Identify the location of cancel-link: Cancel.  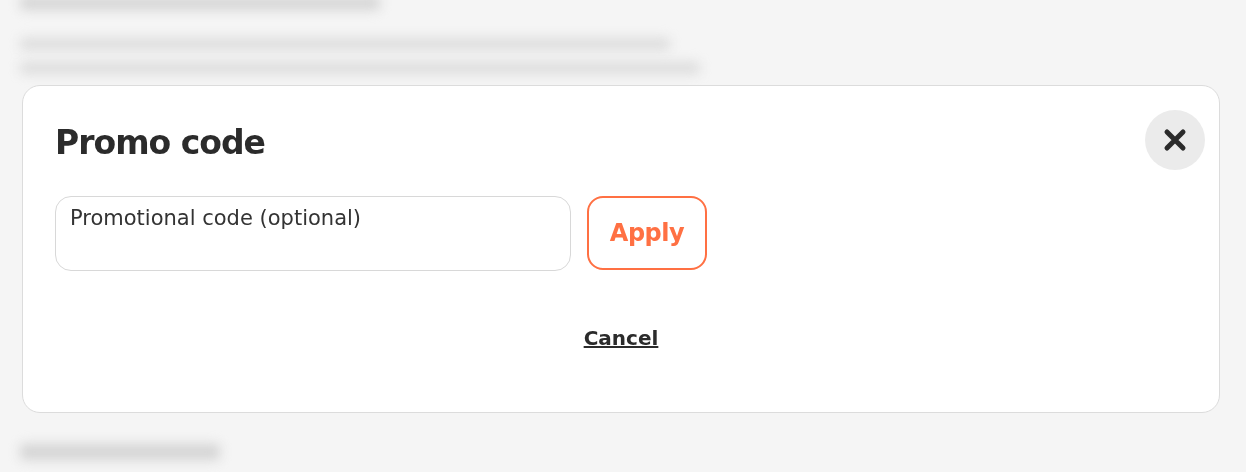
(621, 338).